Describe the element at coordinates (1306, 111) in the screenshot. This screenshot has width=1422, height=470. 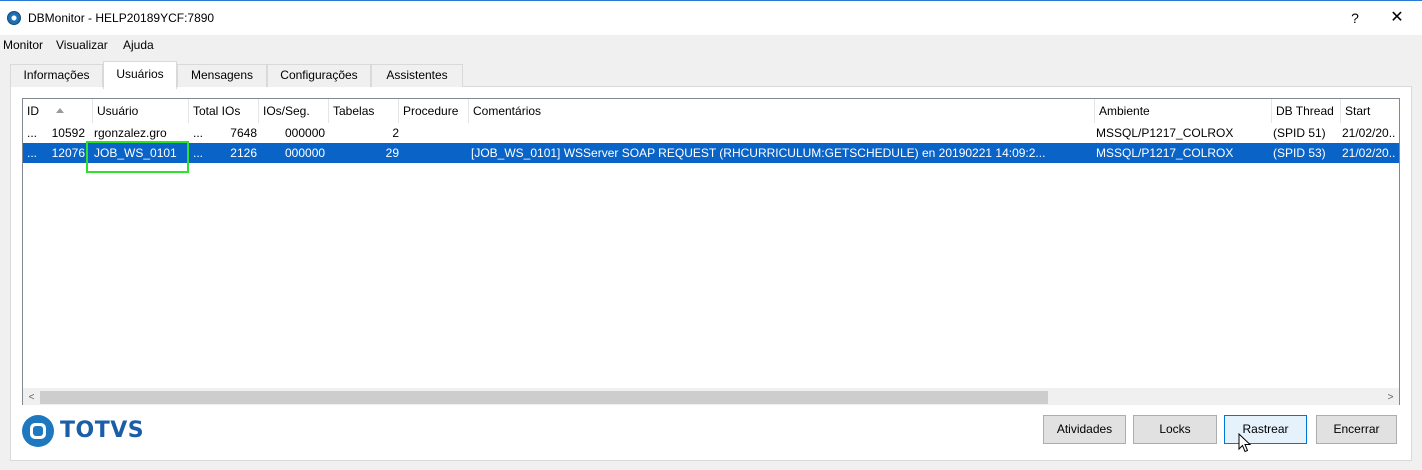
I see `column-header-db-thread: DB Thread` at that location.